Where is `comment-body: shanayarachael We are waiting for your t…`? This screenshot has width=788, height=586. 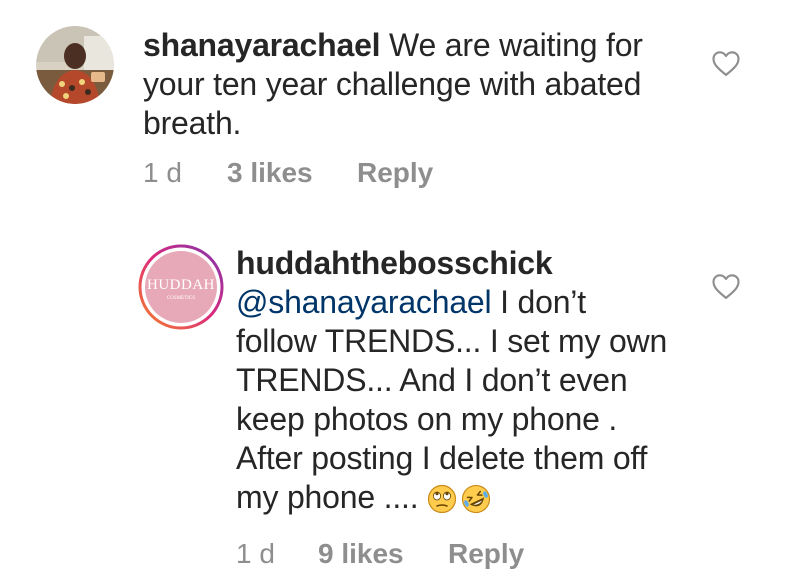
comment-body: shanayarachael We are waiting for your t… is located at coordinates (423, 84).